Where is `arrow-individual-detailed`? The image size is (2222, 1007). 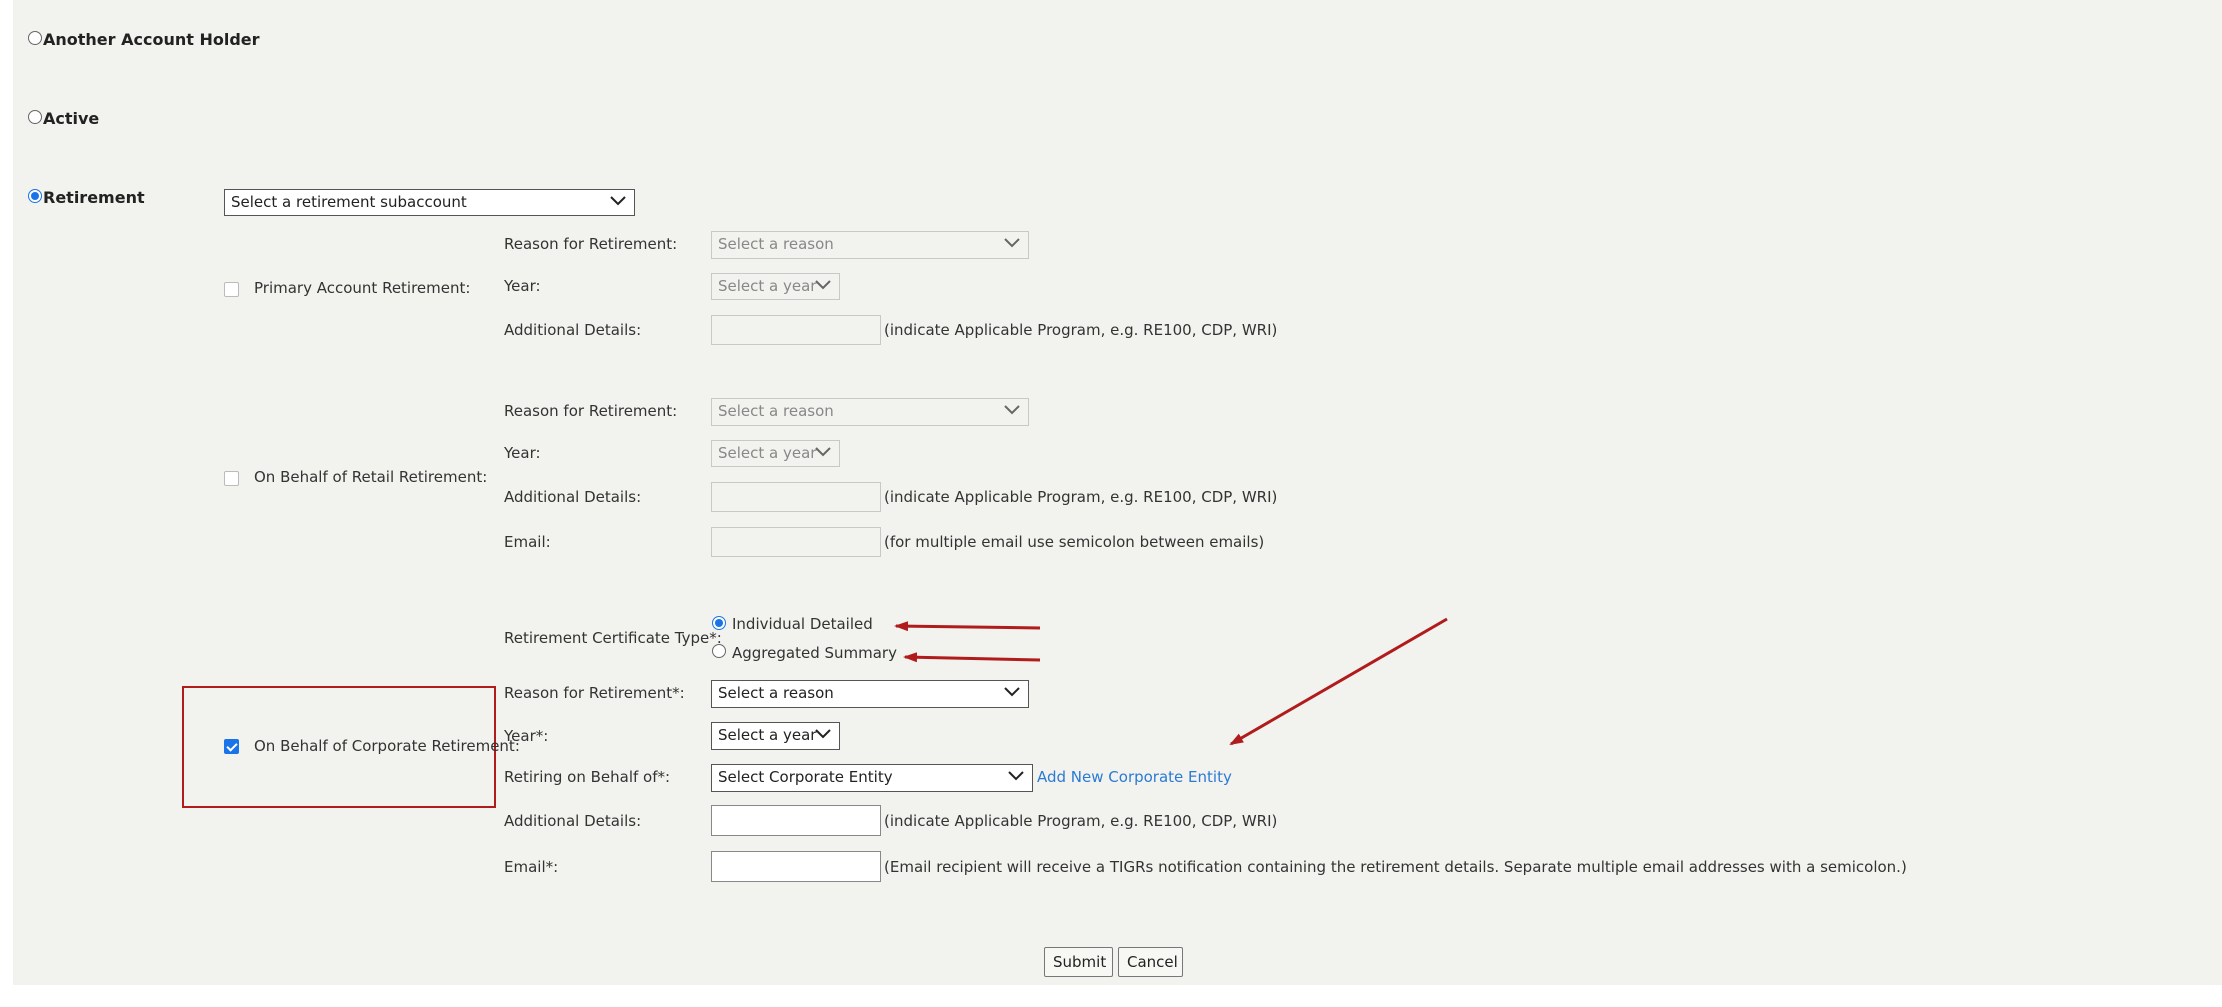 arrow-individual-detailed is located at coordinates (967, 626).